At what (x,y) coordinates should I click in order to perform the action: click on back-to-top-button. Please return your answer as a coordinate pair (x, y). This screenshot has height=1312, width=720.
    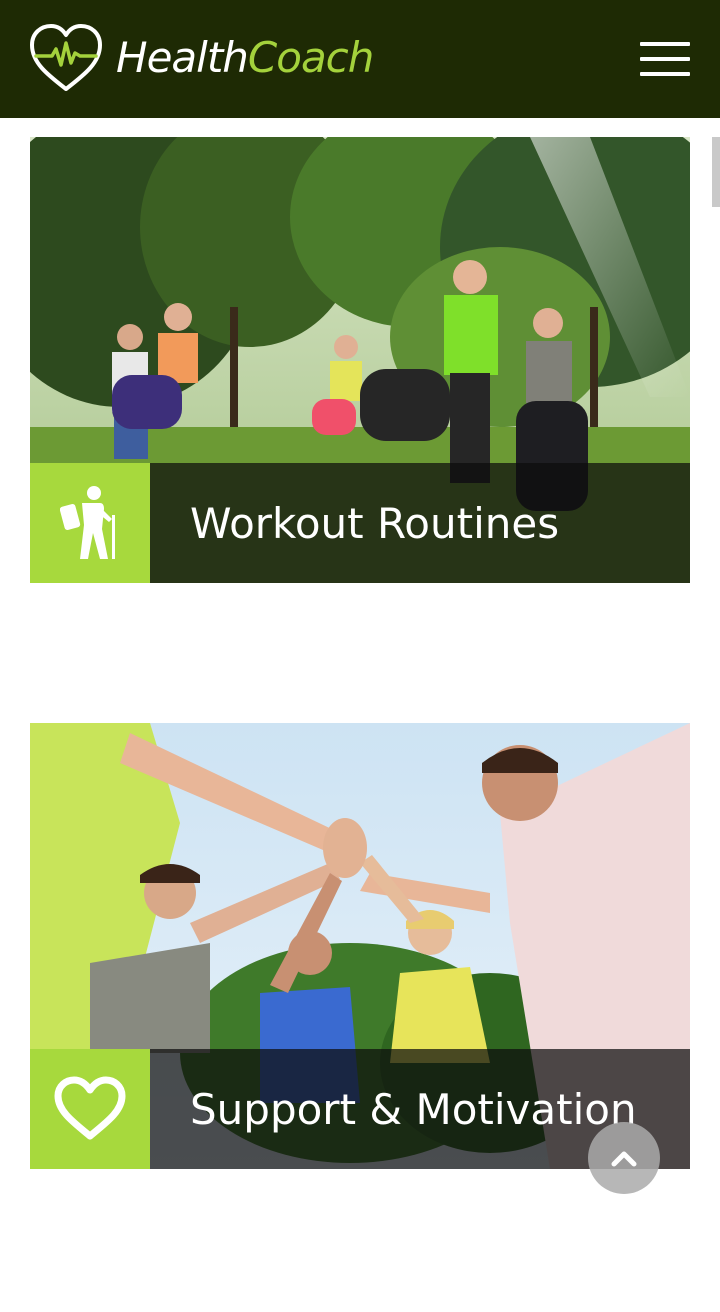
    Looking at the image, I should click on (624, 1158).